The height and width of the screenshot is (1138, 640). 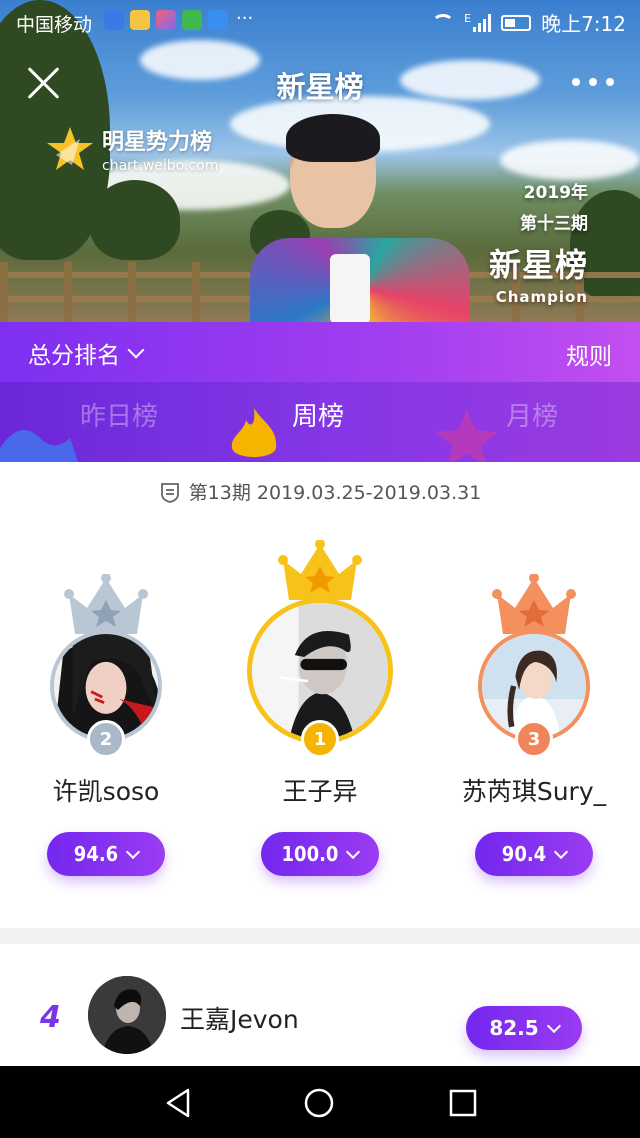 I want to click on podium-rank-1: 1 王子异 100.0, so click(x=320, y=720).